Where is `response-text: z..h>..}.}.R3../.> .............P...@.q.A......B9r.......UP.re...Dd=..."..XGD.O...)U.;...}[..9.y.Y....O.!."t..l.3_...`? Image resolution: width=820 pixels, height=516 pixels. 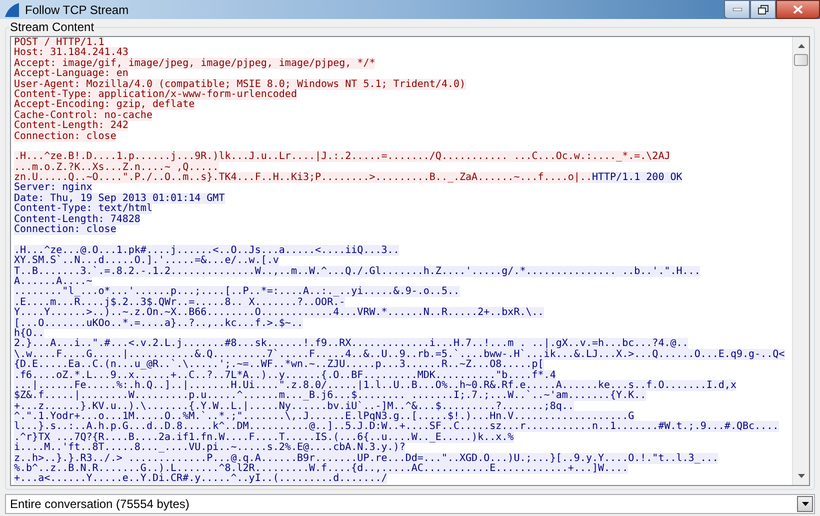
response-text: z..h>..}.}.R3../.> .............P...@.q.A......B9r.......UP.re...Dd=..."..XGD.O...)U.;...}[..9.y.Y....O.!."t..l.3_... is located at coordinates (366, 458).